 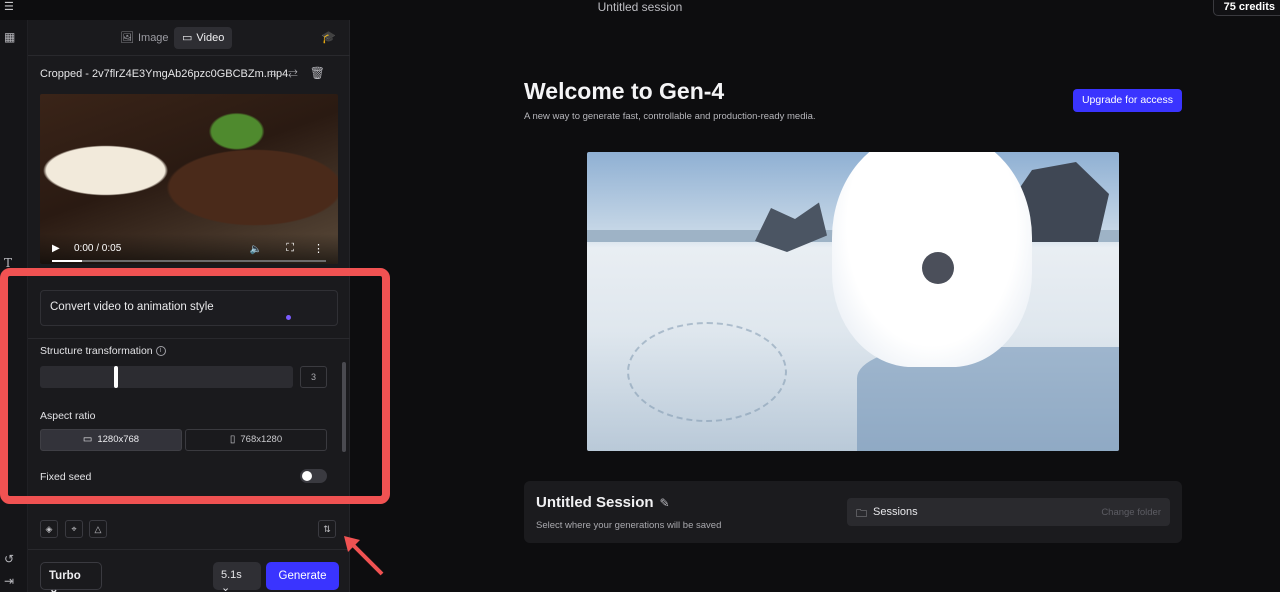 I want to click on crop-icon: ⌗, so click(x=278, y=73).